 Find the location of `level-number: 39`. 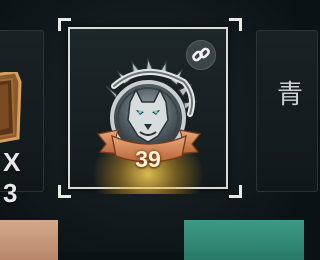

level-number: 39 is located at coordinates (148, 159).